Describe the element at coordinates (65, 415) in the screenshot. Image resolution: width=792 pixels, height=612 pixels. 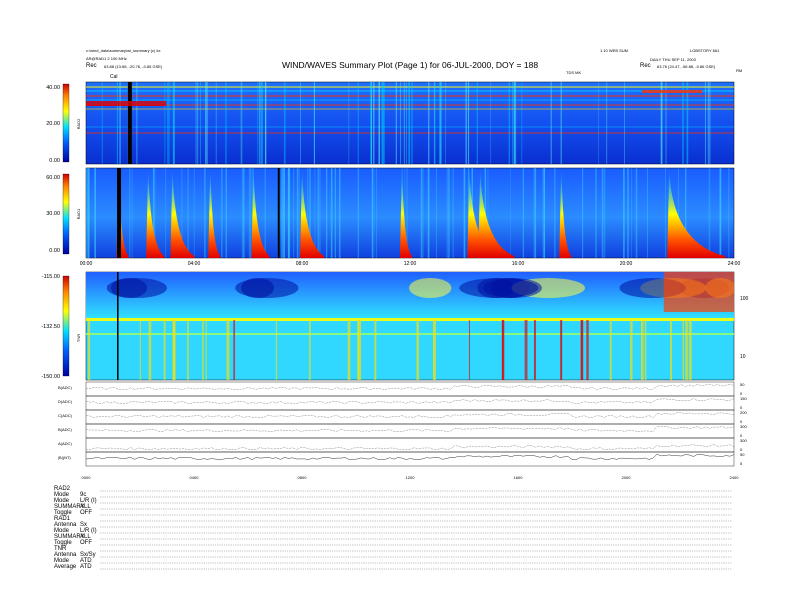
I see `aux-panel-label-2: C(ADC)` at that location.